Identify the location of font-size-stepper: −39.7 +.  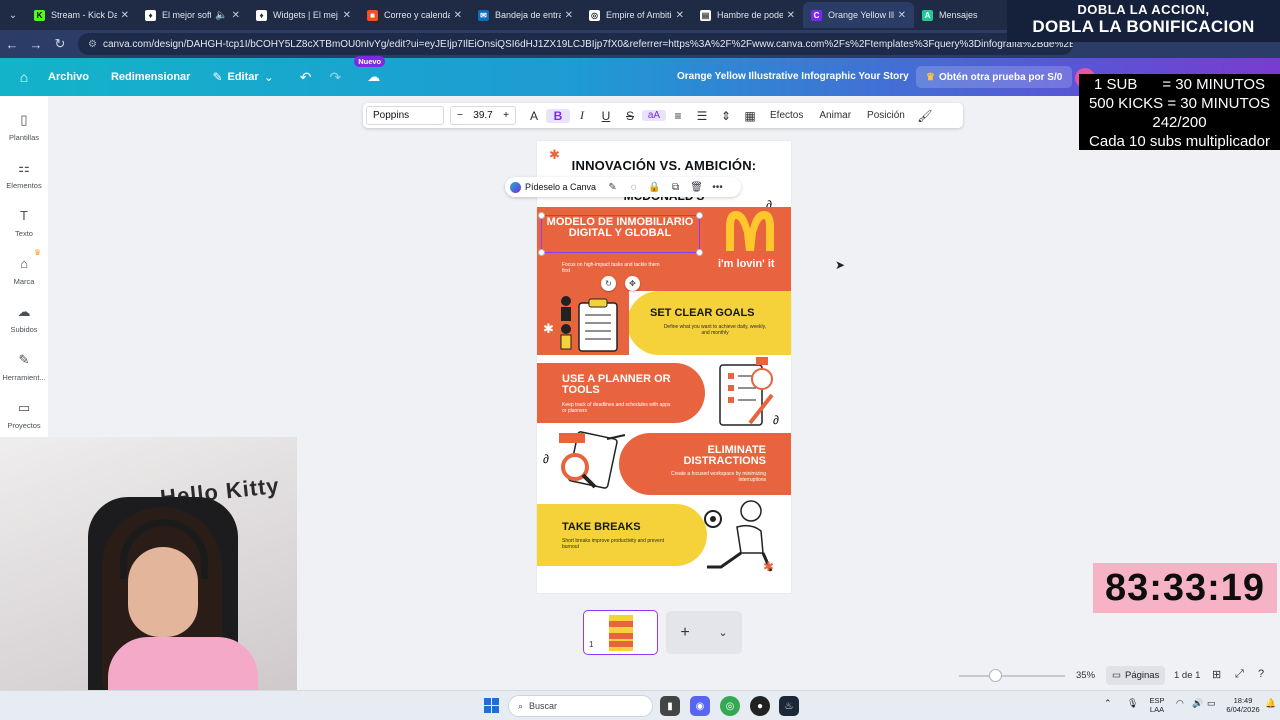
(483, 115).